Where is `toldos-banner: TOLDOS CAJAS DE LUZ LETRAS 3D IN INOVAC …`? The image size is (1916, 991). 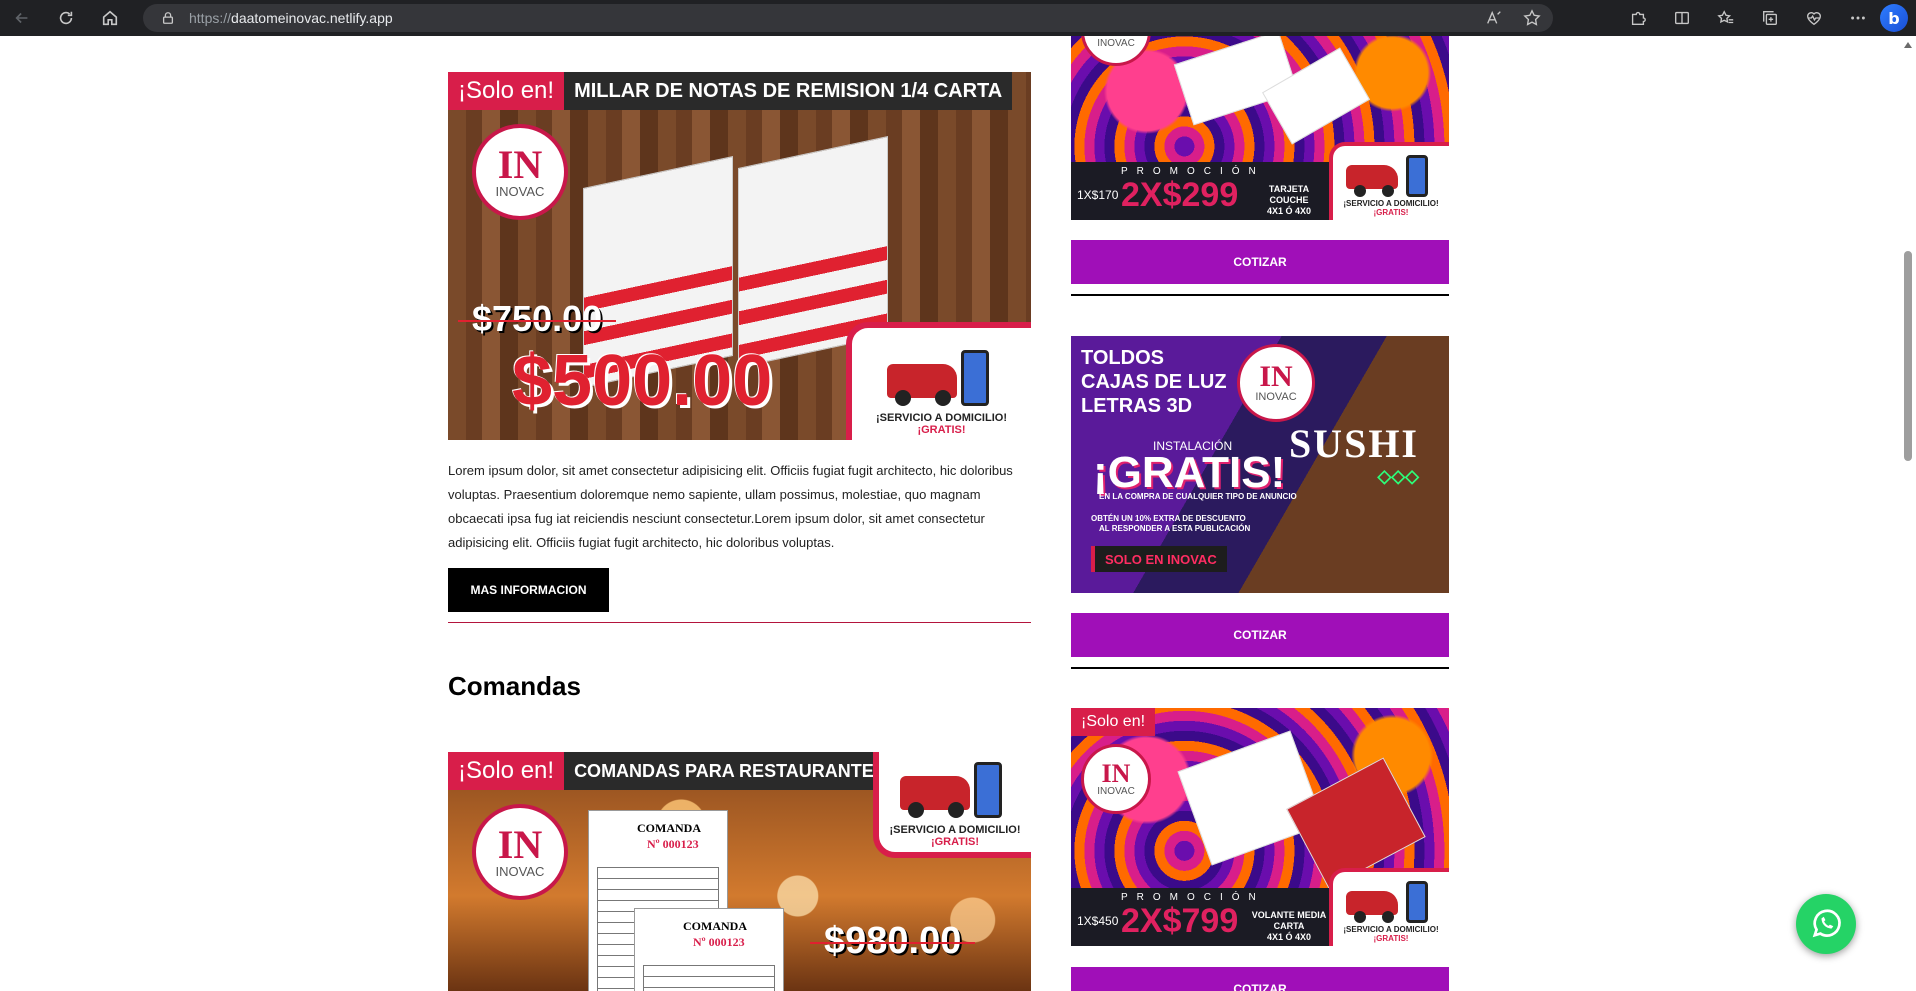 toldos-banner: TOLDOS CAJAS DE LUZ LETRAS 3D IN INOVAC … is located at coordinates (1260, 464).